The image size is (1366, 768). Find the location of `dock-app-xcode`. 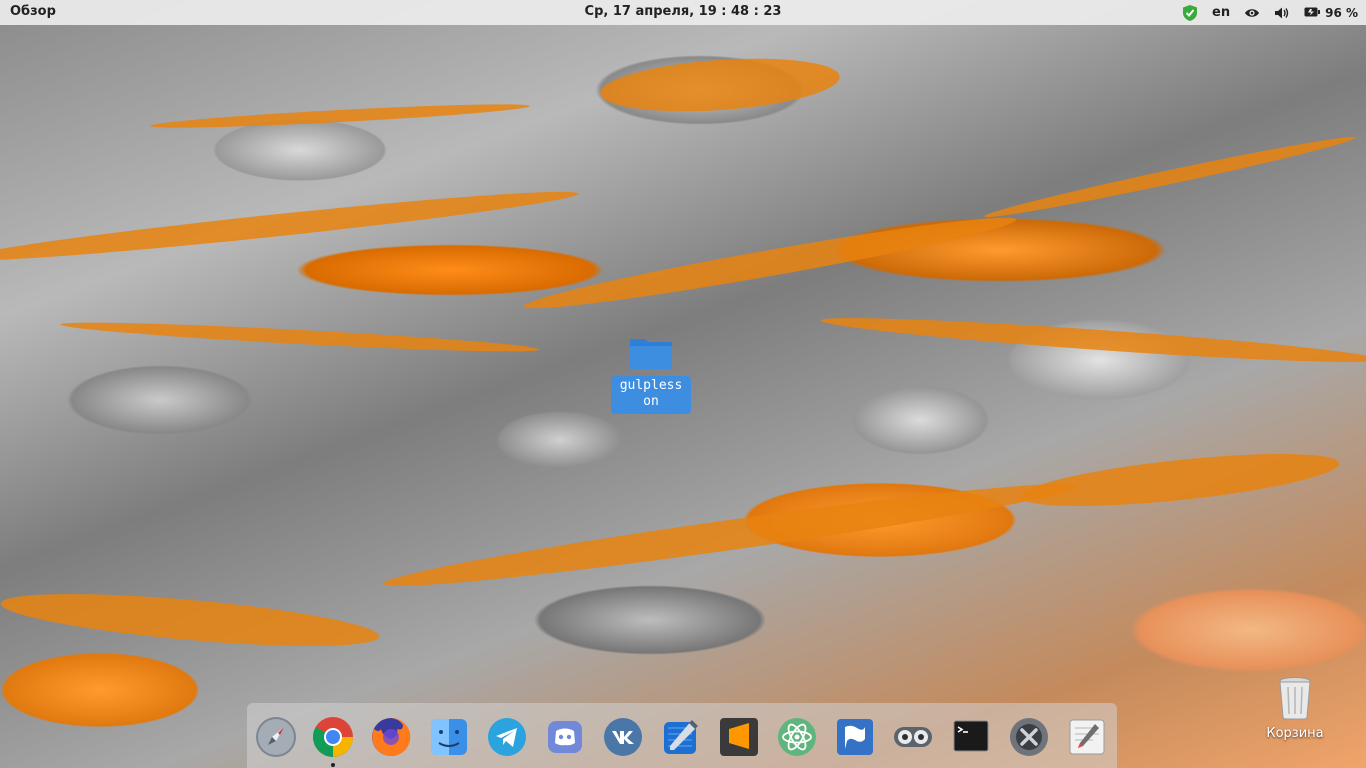

dock-app-xcode is located at coordinates (681, 737).